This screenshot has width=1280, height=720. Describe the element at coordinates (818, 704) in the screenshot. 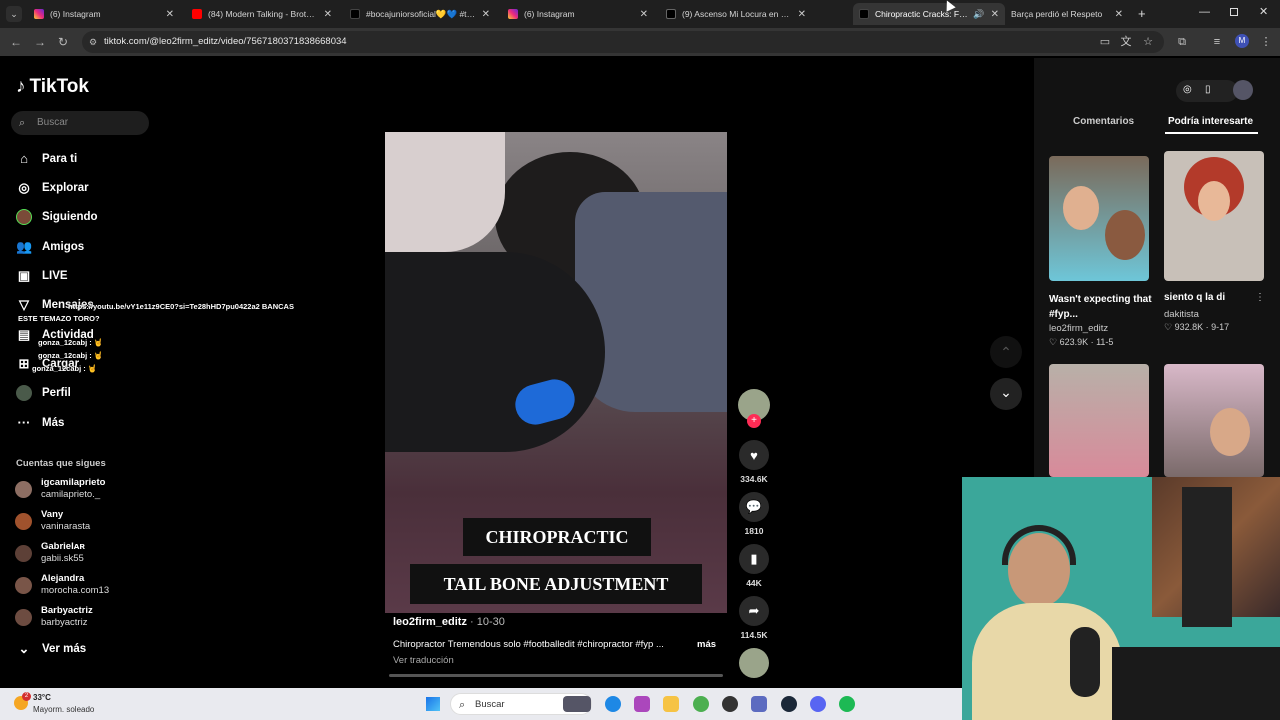

I see `discord-icon` at that location.